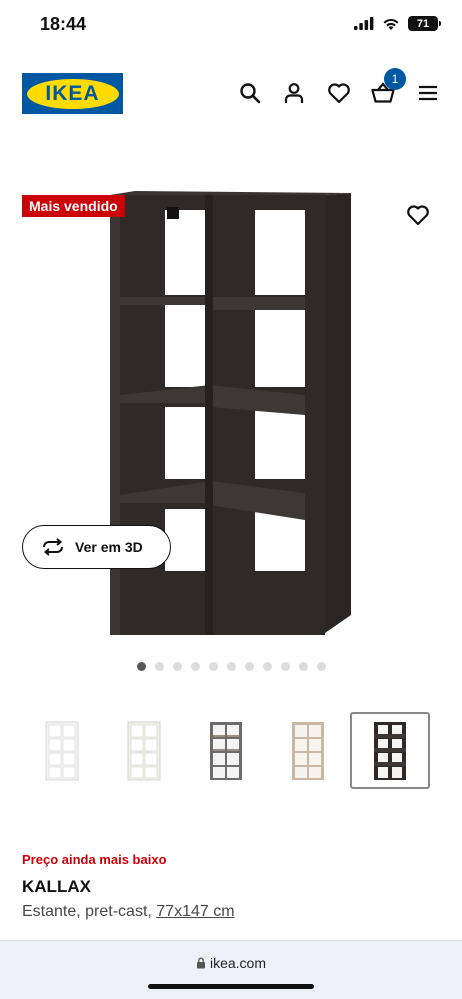 The image size is (462, 999). What do you see at coordinates (200, 963) in the screenshot?
I see `lock-icon` at bounding box center [200, 963].